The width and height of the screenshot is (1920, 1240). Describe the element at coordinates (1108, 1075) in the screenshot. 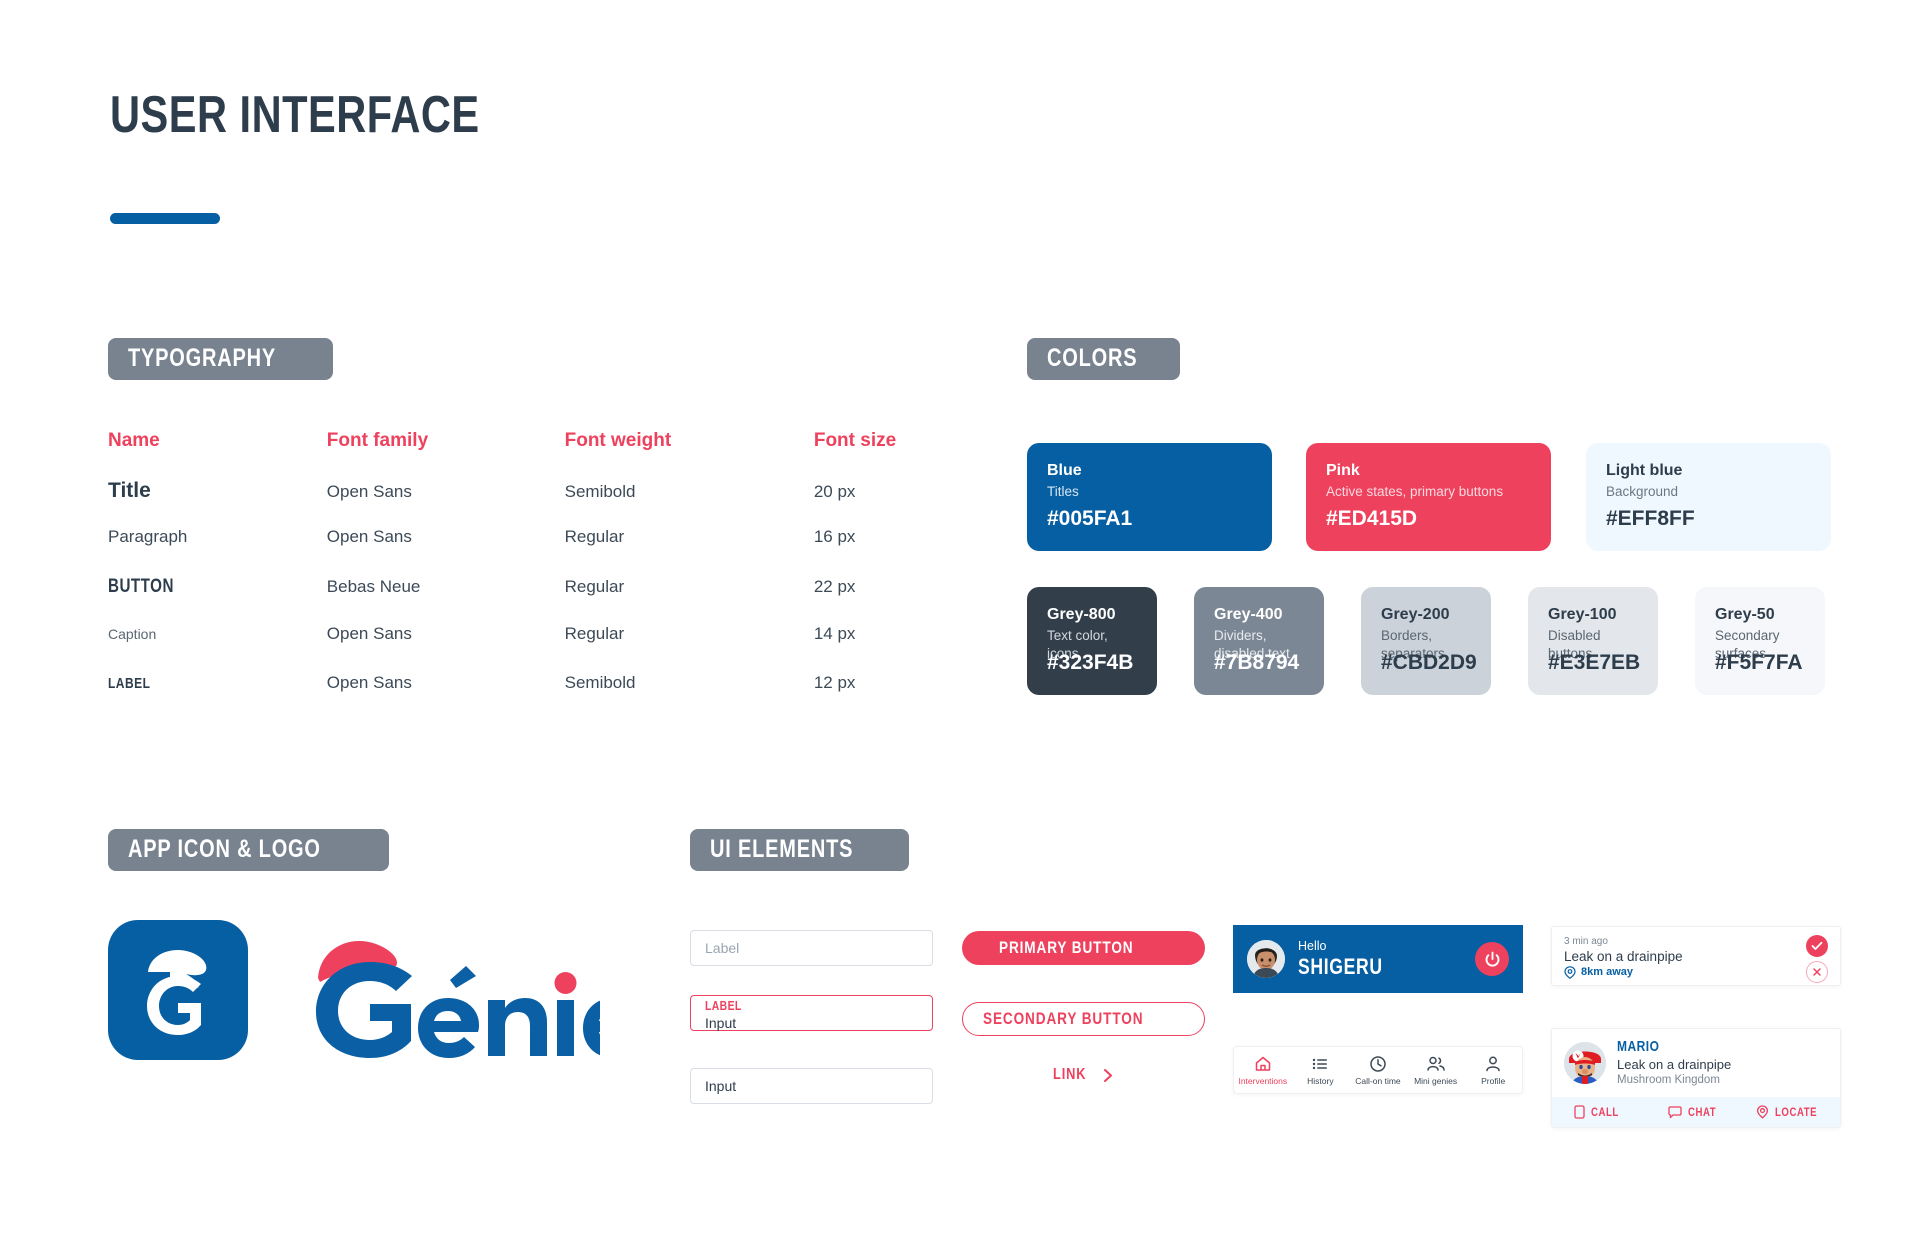

I see `chevron-right-icon` at that location.